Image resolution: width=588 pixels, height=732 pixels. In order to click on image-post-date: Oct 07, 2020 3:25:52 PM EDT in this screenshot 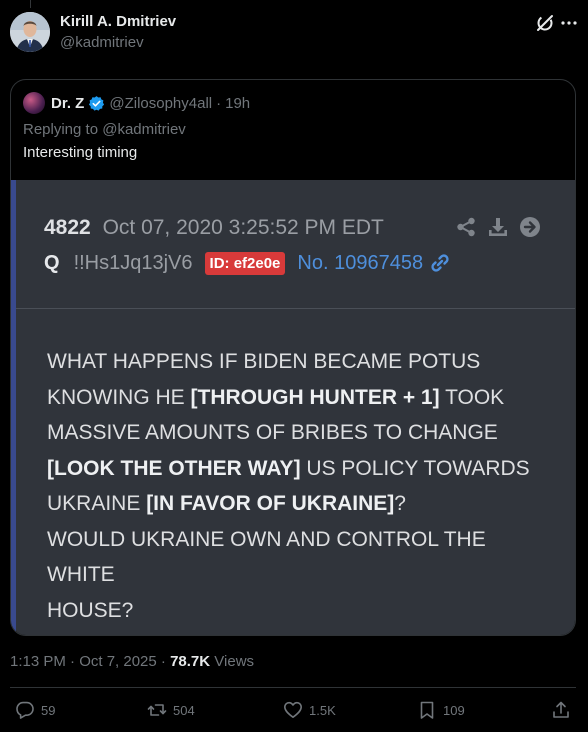, I will do `click(243, 227)`.